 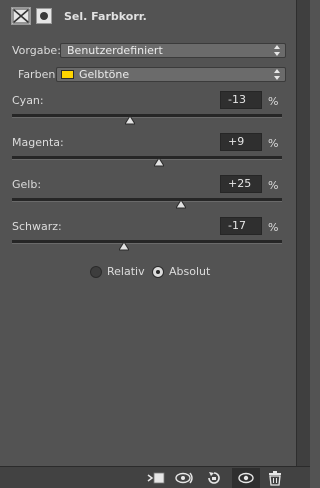 I want to click on preset-select: Benutzerdefiniert, so click(x=173, y=50).